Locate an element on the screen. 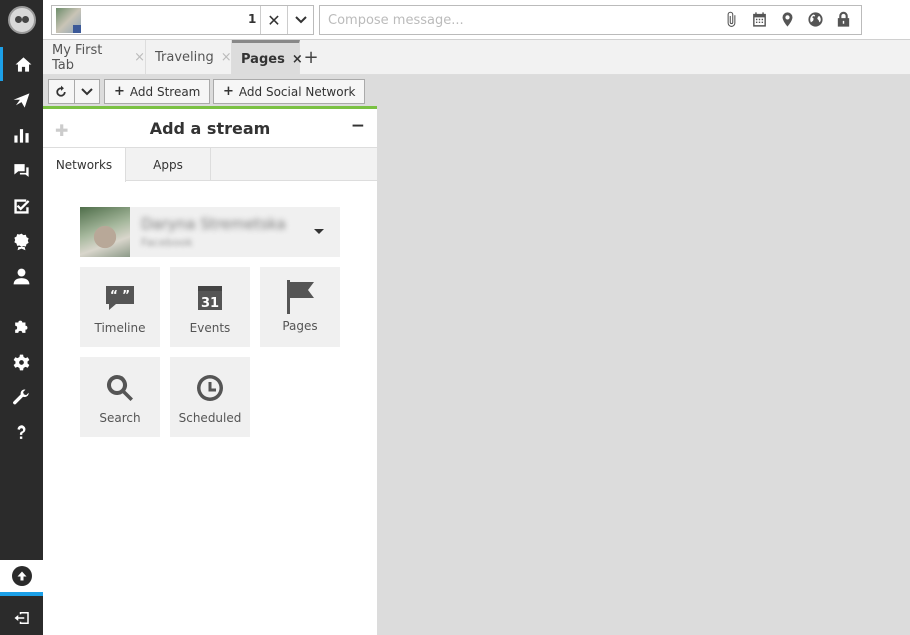 Image resolution: width=910 pixels, height=635 pixels. calendar-icon: 31 is located at coordinates (210, 298).